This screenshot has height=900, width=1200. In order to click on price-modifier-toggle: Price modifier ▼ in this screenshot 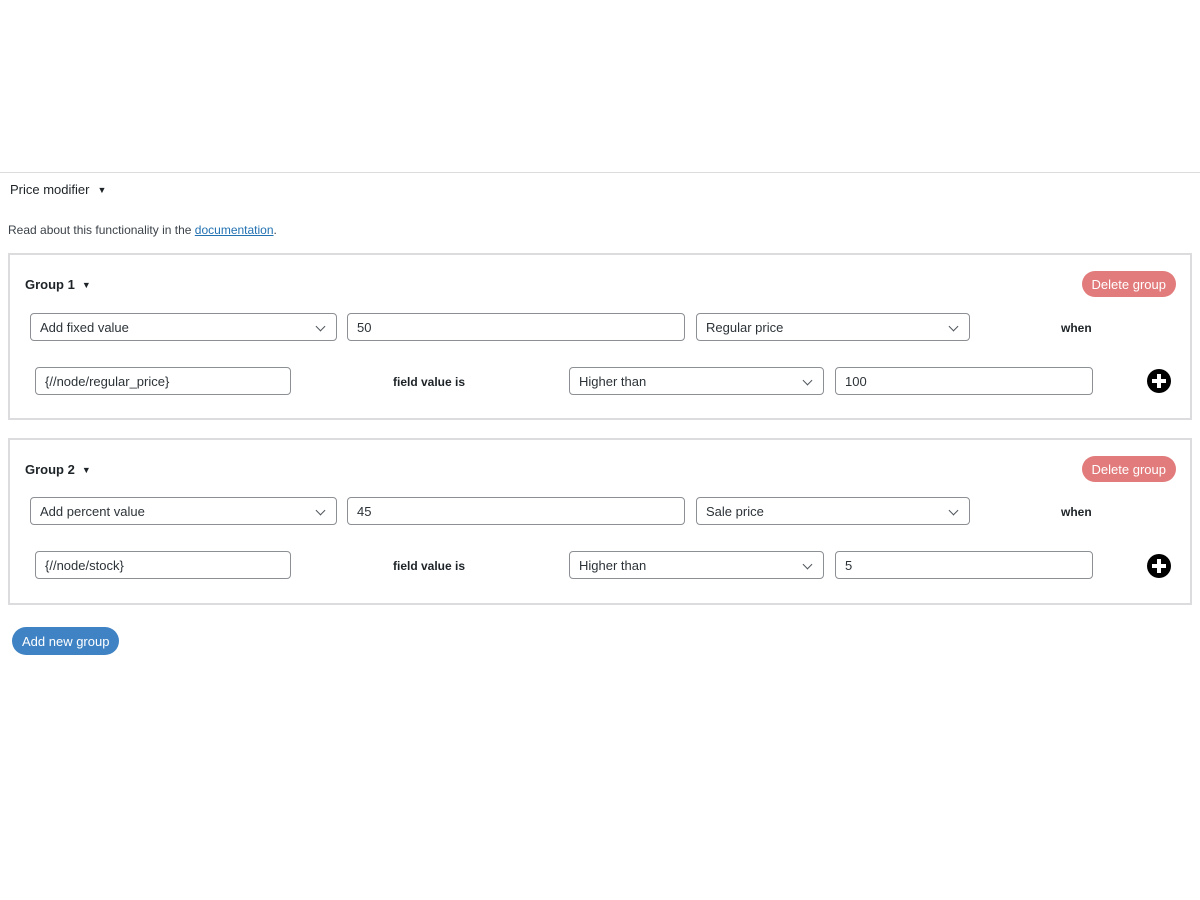, I will do `click(58, 189)`.